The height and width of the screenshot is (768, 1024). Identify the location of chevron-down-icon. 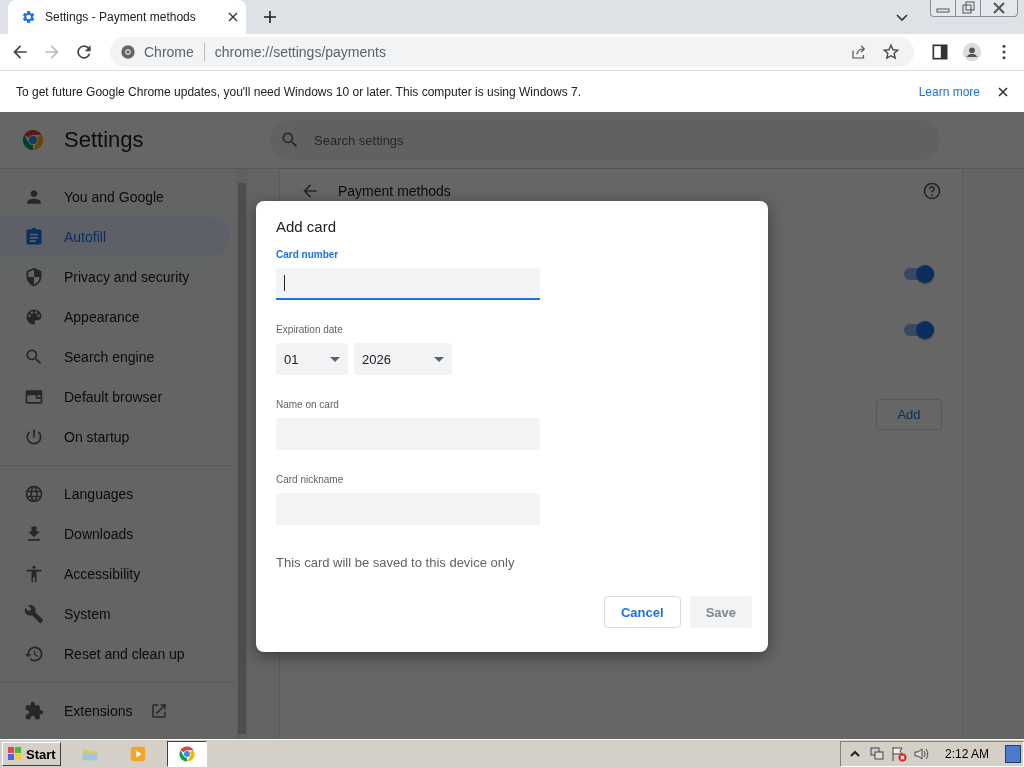
(902, 18).